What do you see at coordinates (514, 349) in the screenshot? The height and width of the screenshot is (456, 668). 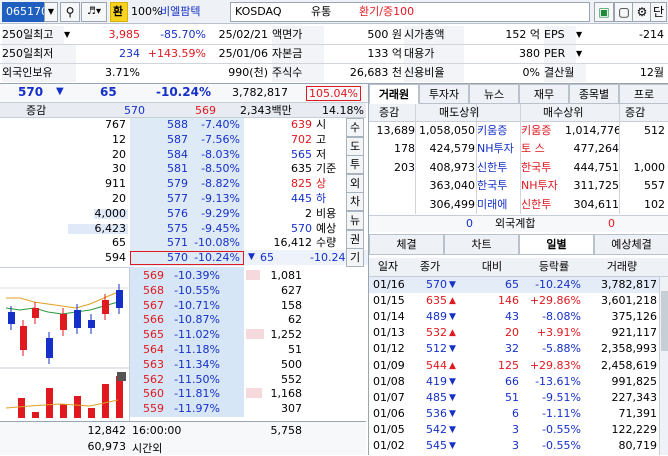 I see `daily-row: 01/12 512 ▼ 32 -5.88% 2,358,993` at bounding box center [514, 349].